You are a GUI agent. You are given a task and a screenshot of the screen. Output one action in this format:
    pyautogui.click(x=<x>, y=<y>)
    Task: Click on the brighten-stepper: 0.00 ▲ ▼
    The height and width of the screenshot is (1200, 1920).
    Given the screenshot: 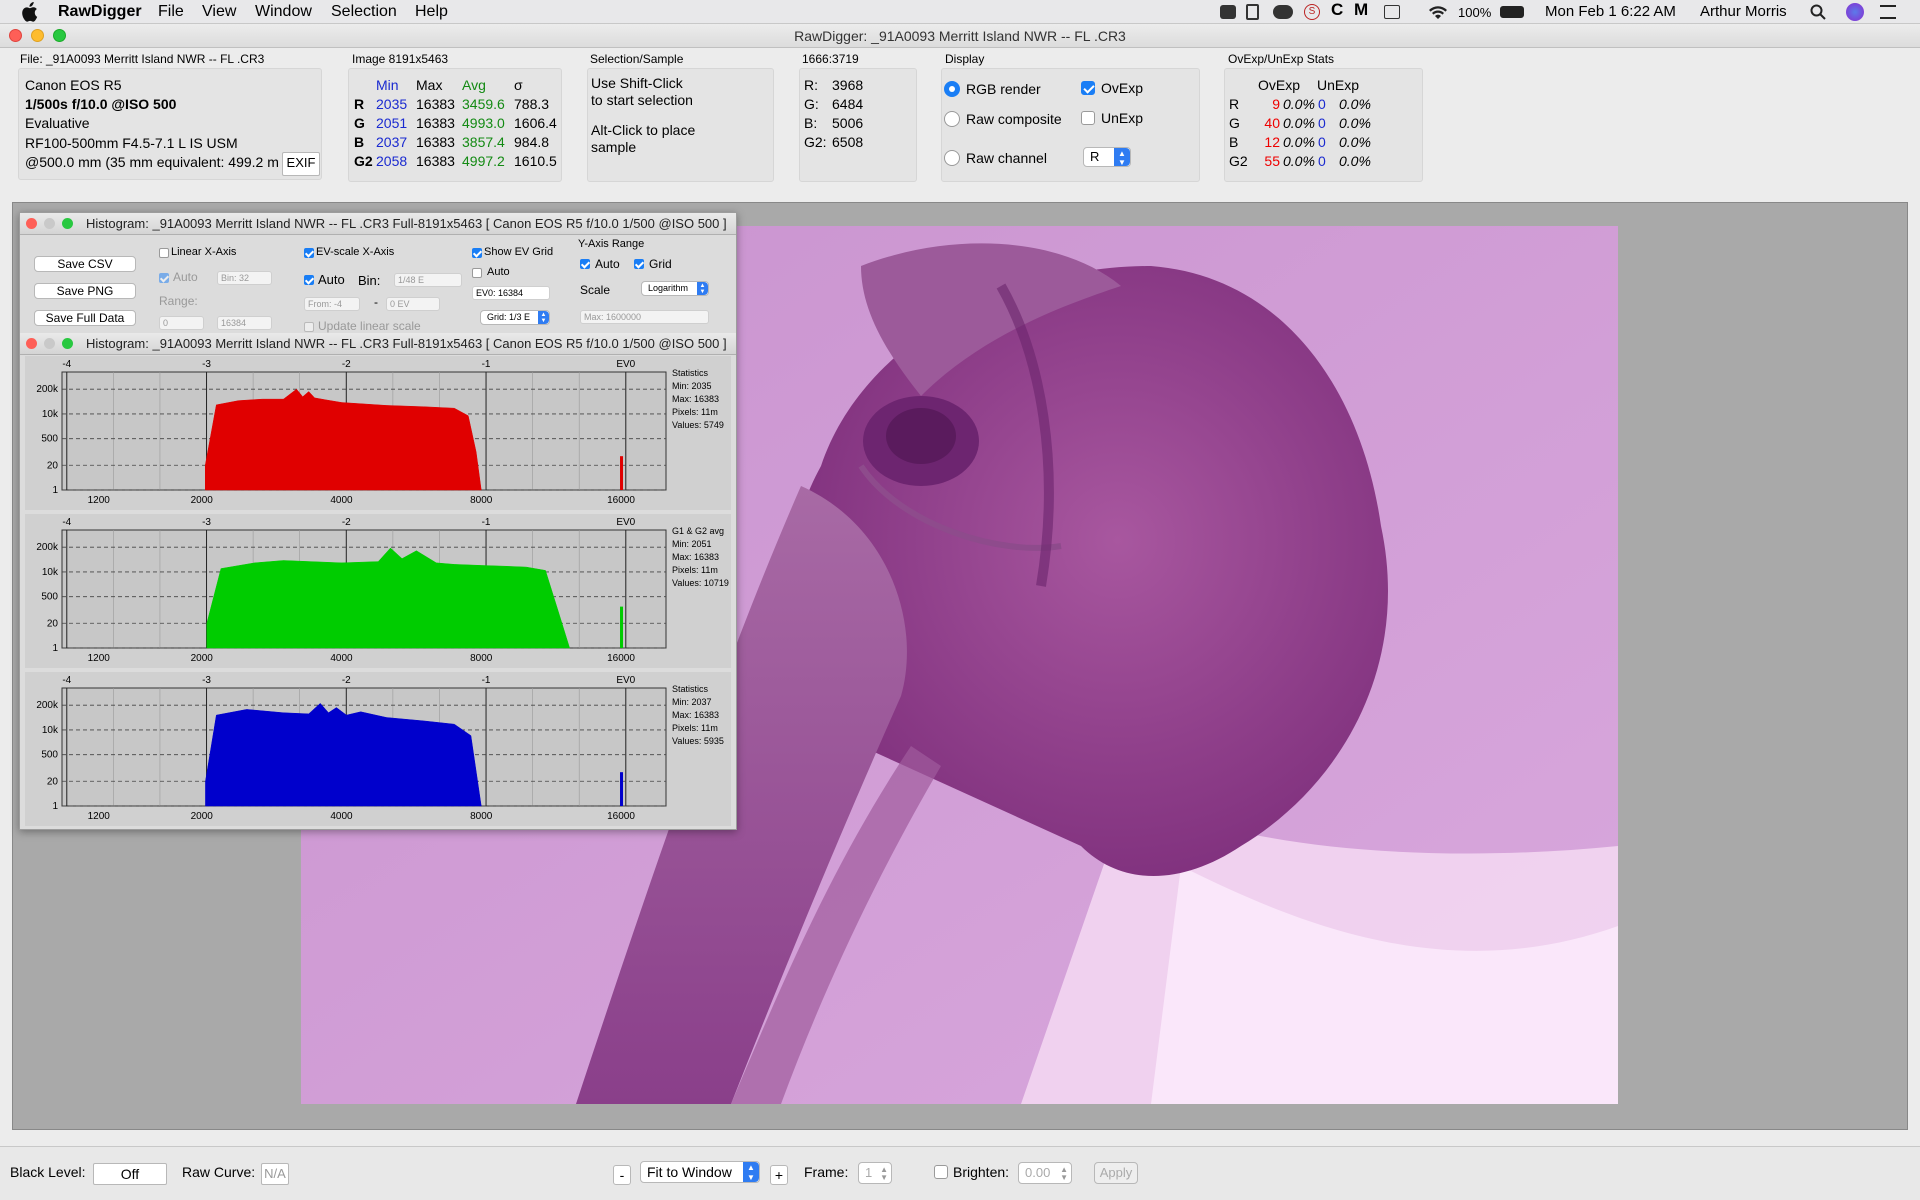 What is the action you would take?
    pyautogui.click(x=1045, y=1173)
    